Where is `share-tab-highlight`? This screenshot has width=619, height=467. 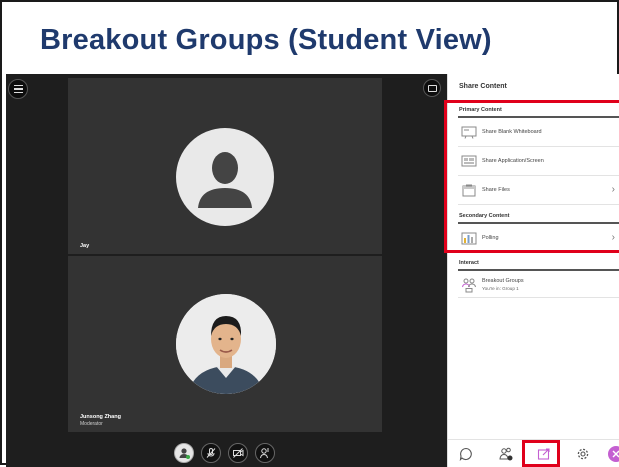
share-tab-highlight is located at coordinates (541, 453).